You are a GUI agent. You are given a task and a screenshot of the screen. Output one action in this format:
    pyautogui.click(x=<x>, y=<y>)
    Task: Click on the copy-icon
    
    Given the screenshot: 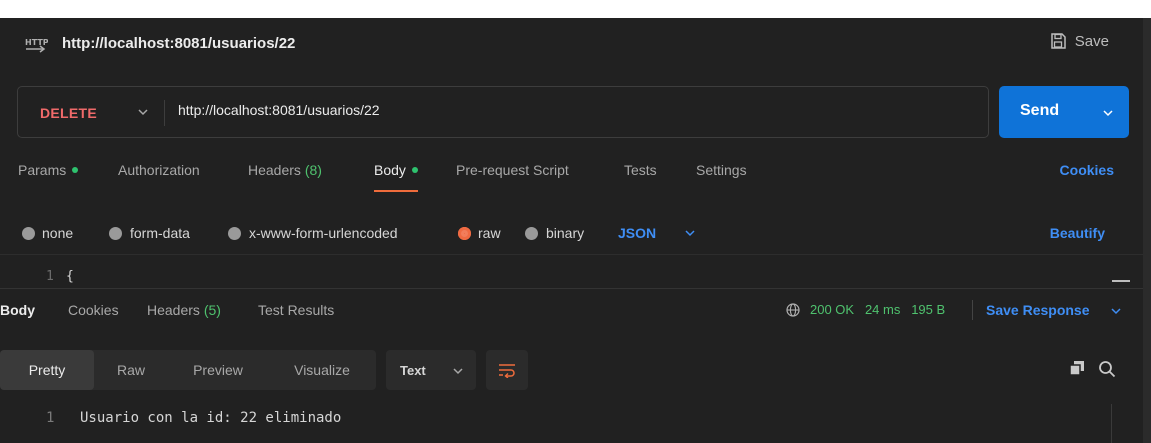 What is the action you would take?
    pyautogui.click(x=1077, y=368)
    